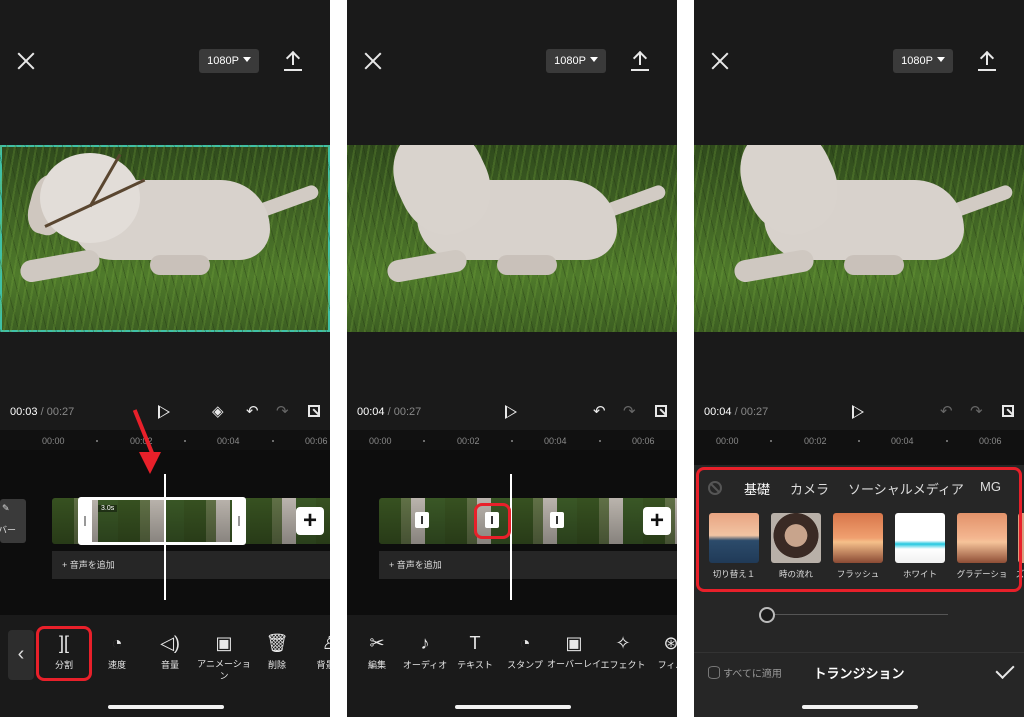 This screenshot has height=717, width=1024. What do you see at coordinates (377, 643) in the screenshot?
I see `scissors-icon: ✂` at bounding box center [377, 643].